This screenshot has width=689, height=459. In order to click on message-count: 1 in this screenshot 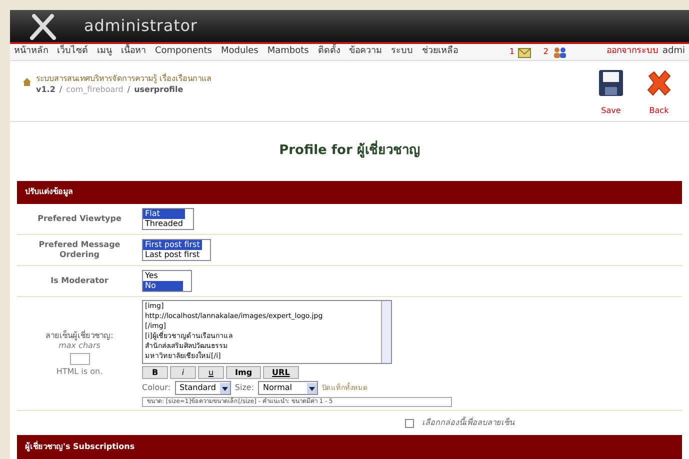, I will do `click(511, 52)`.